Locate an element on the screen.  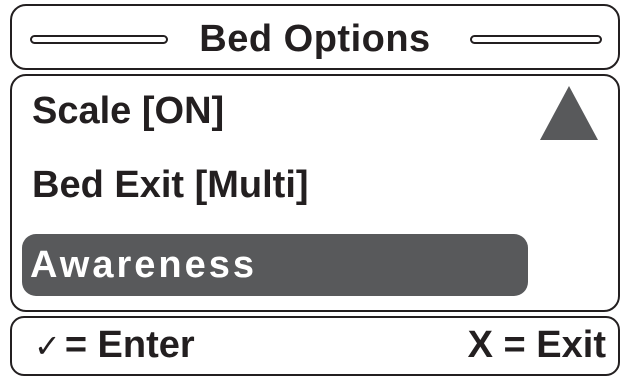
enter-hint: ✓ = Enter is located at coordinates (114, 345).